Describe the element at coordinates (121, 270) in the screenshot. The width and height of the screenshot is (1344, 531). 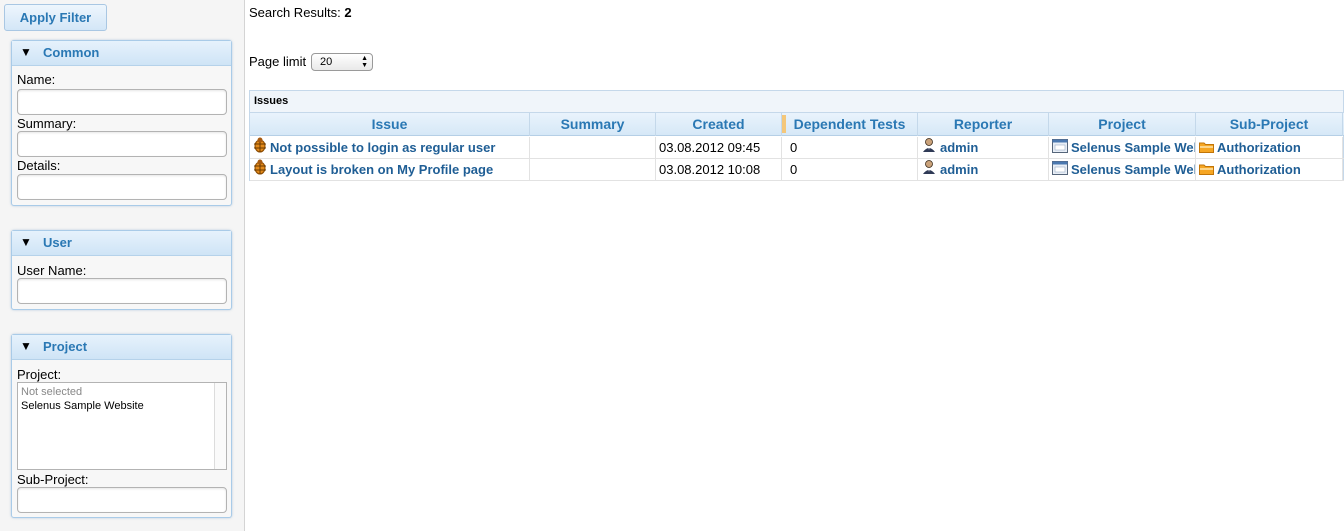
I see `user-filter-panel: ▼ User User Name:` at that location.